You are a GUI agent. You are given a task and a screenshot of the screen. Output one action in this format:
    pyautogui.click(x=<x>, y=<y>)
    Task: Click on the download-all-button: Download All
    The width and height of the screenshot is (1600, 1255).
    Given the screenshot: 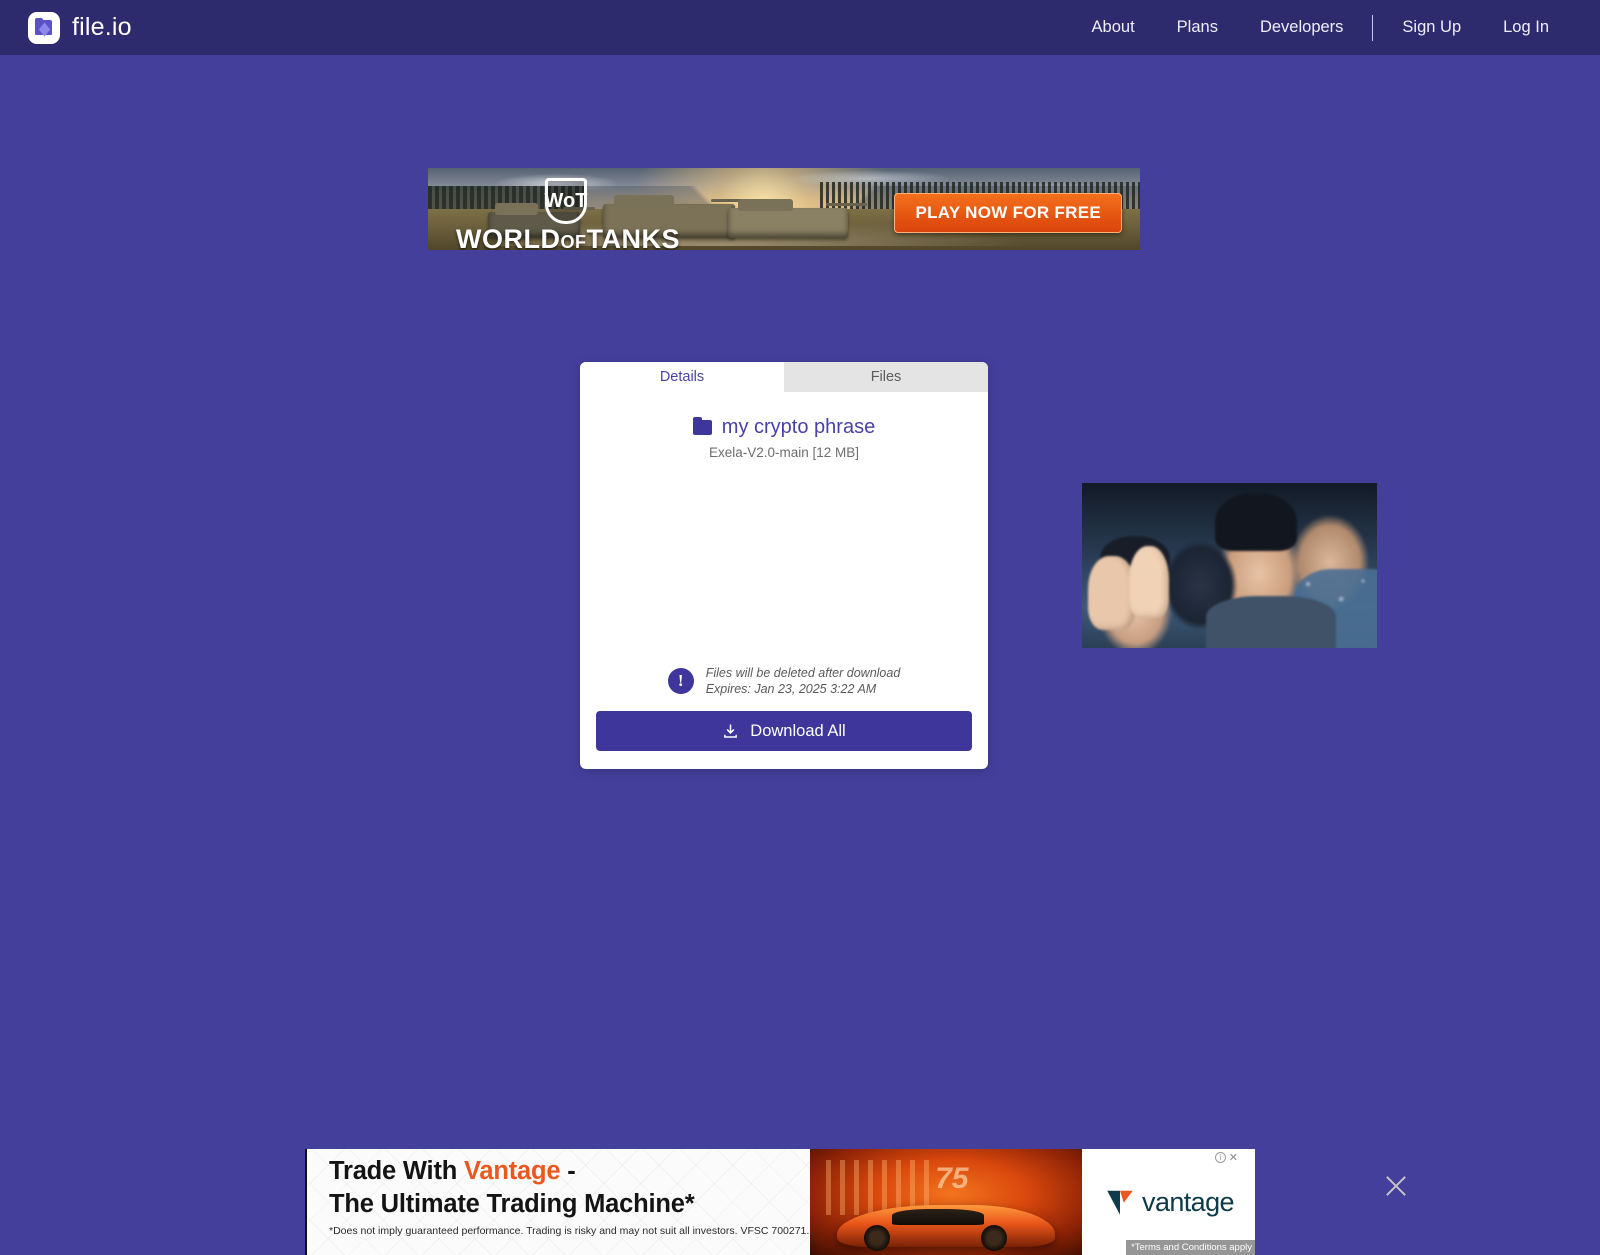 What is the action you would take?
    pyautogui.click(x=784, y=731)
    